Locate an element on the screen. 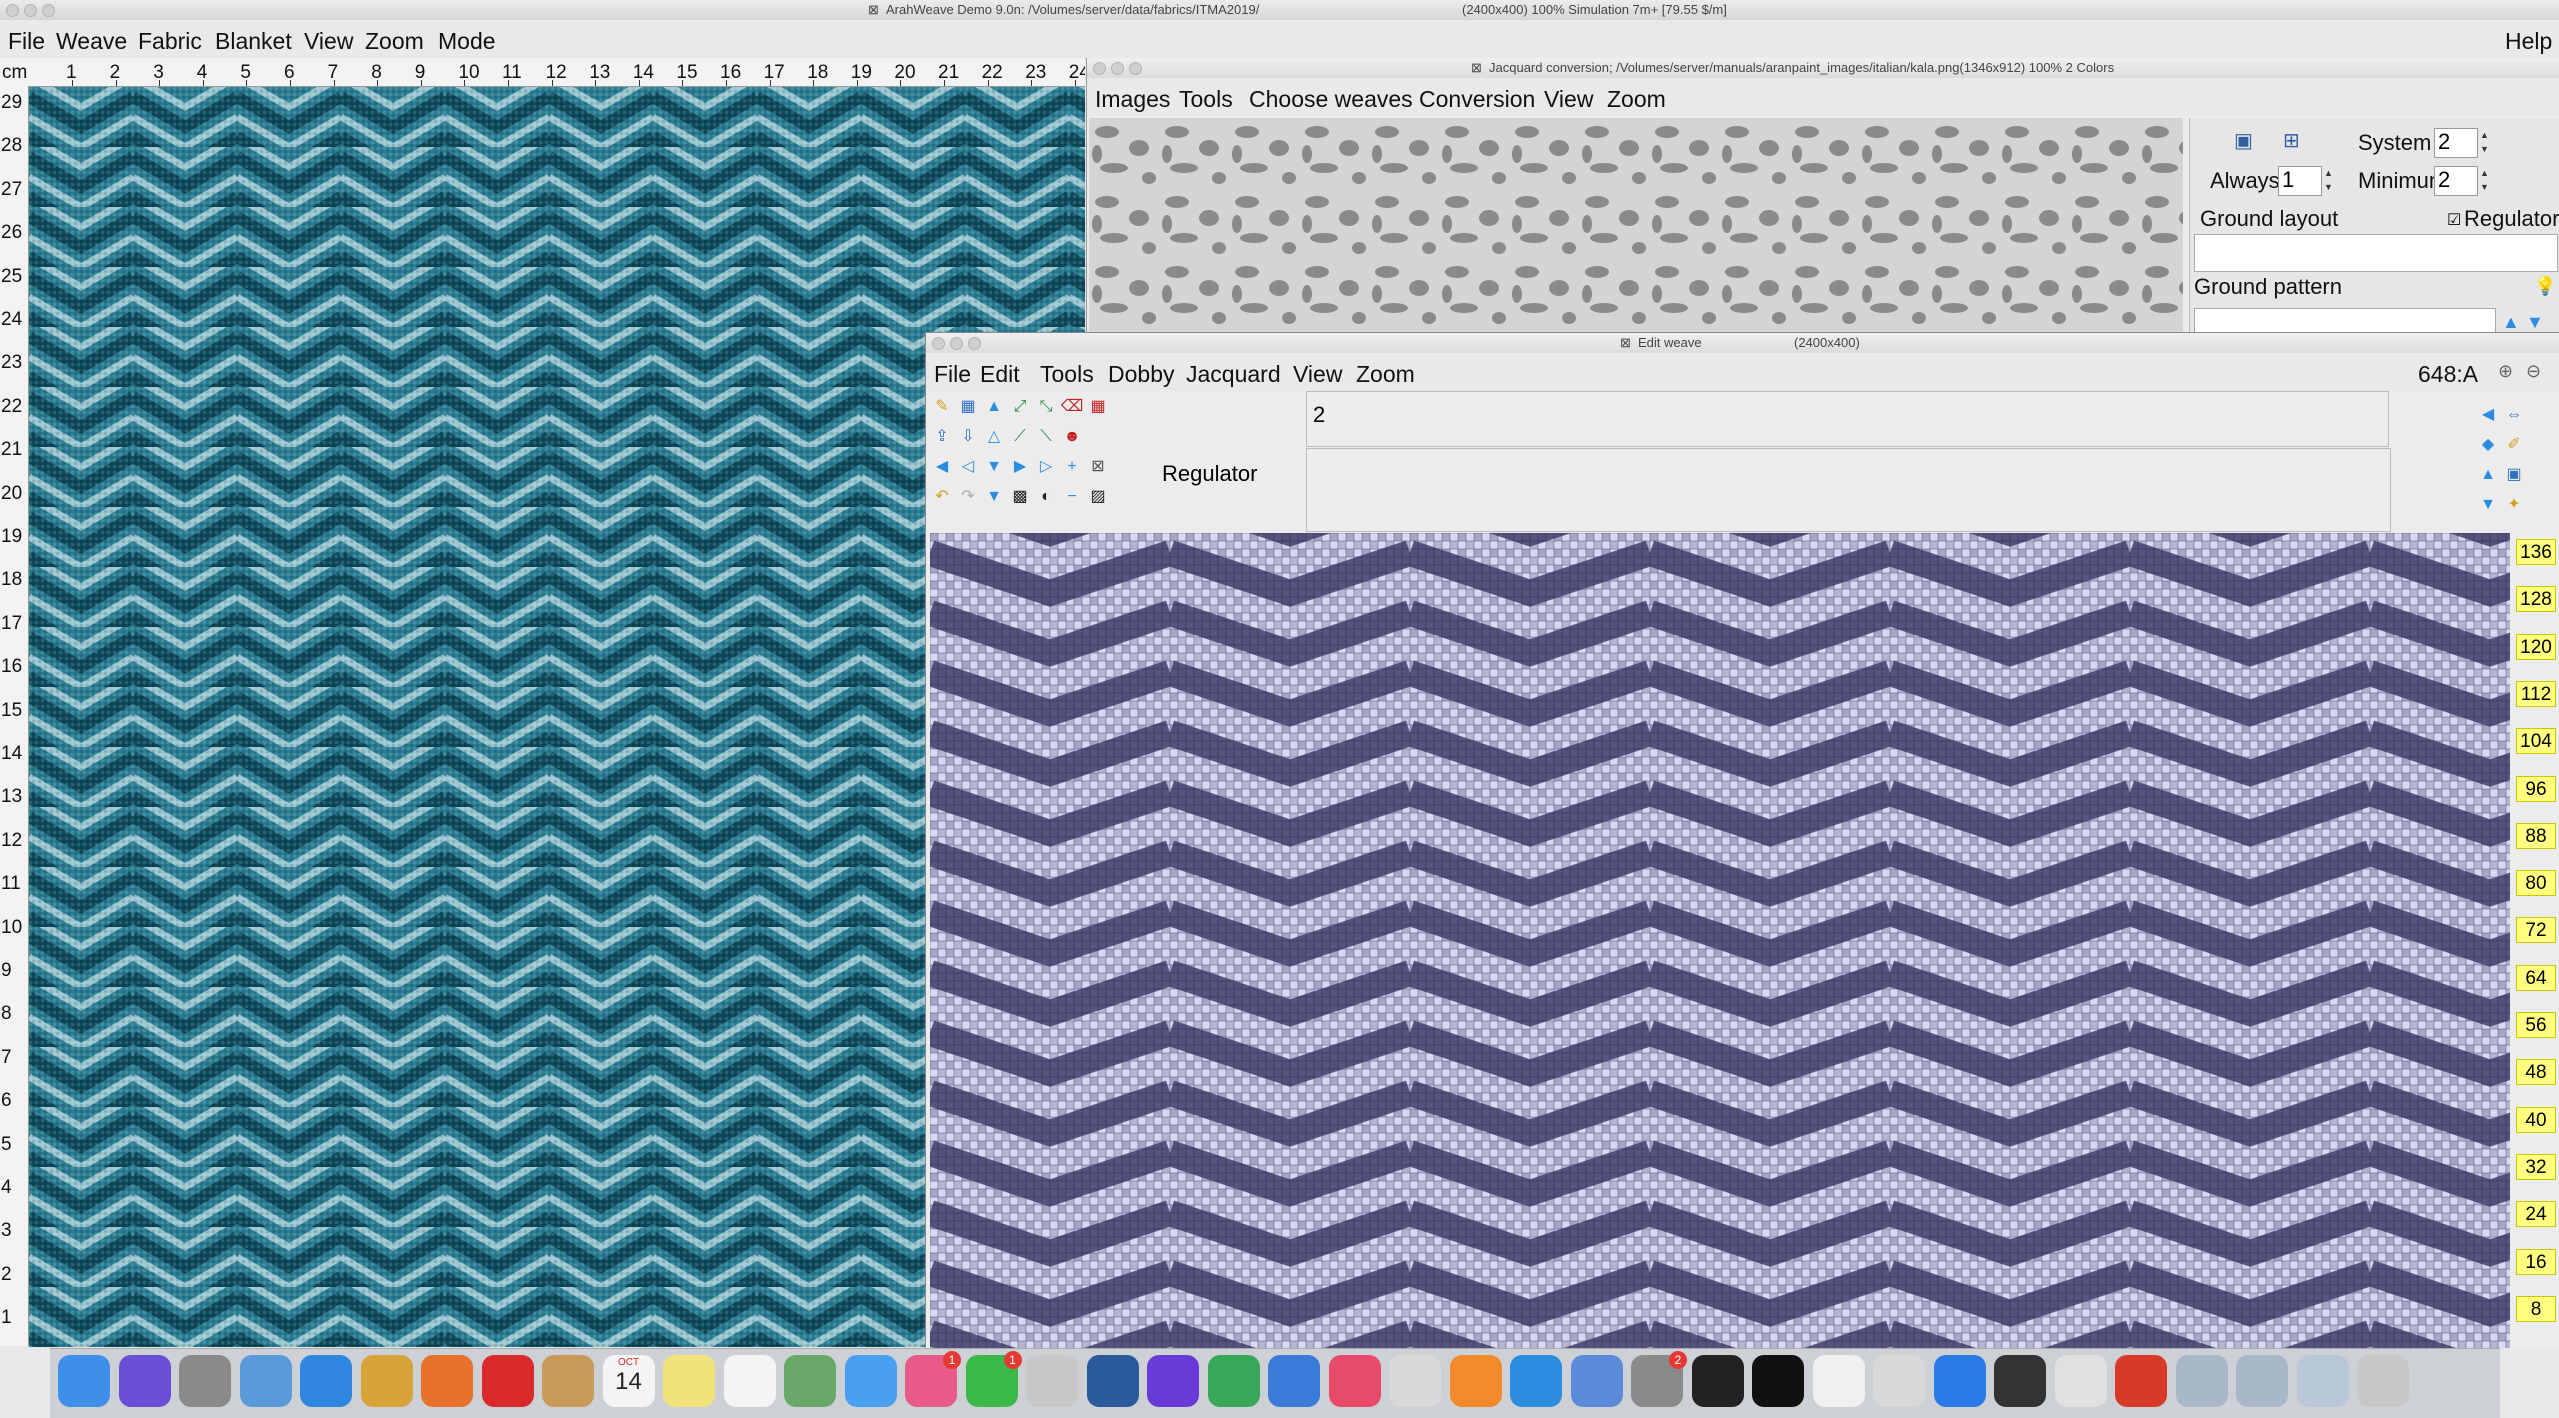 Image resolution: width=2559 pixels, height=1418 pixels. select-icon: ▦ is located at coordinates (968, 407).